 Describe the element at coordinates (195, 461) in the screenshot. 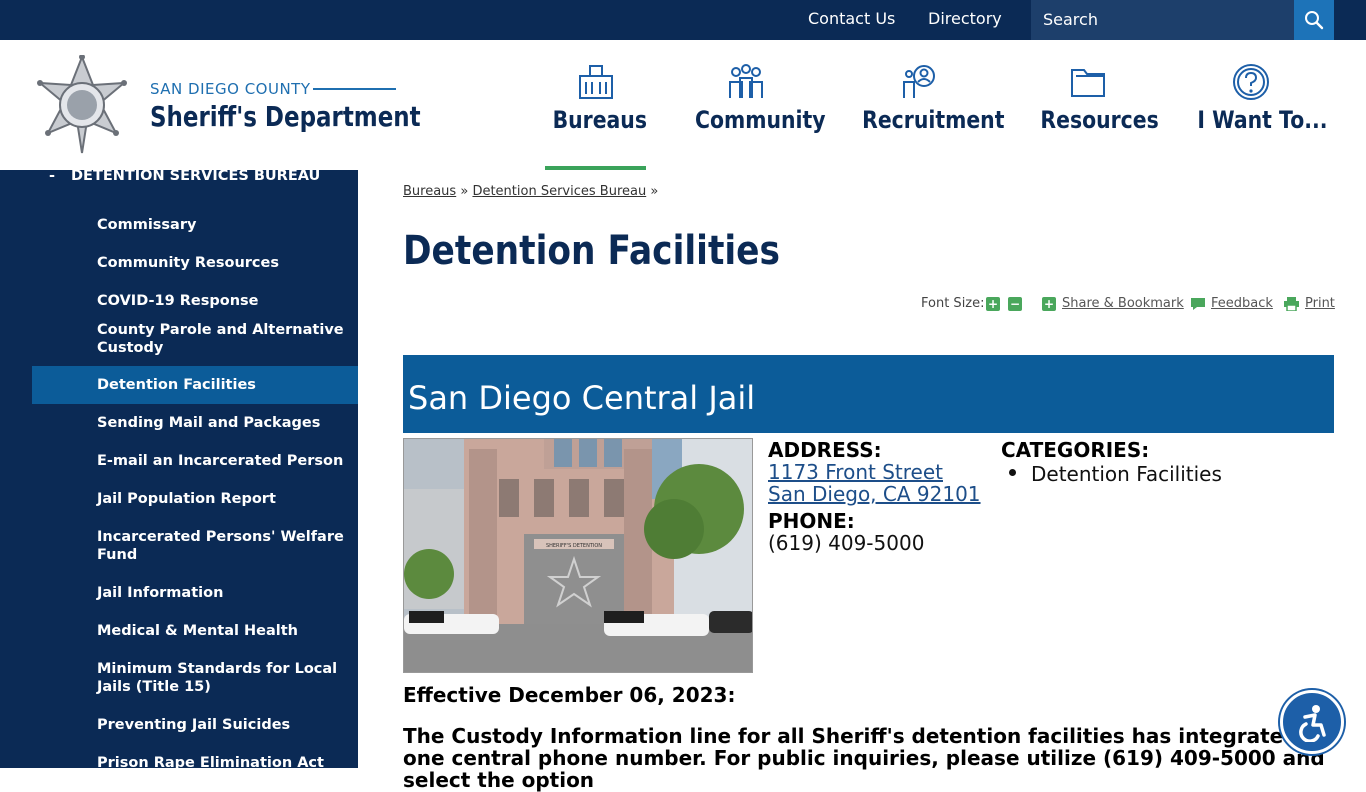

I see `sidebar-item-email-incarcerated: E-mail an Incarcerated Person` at that location.